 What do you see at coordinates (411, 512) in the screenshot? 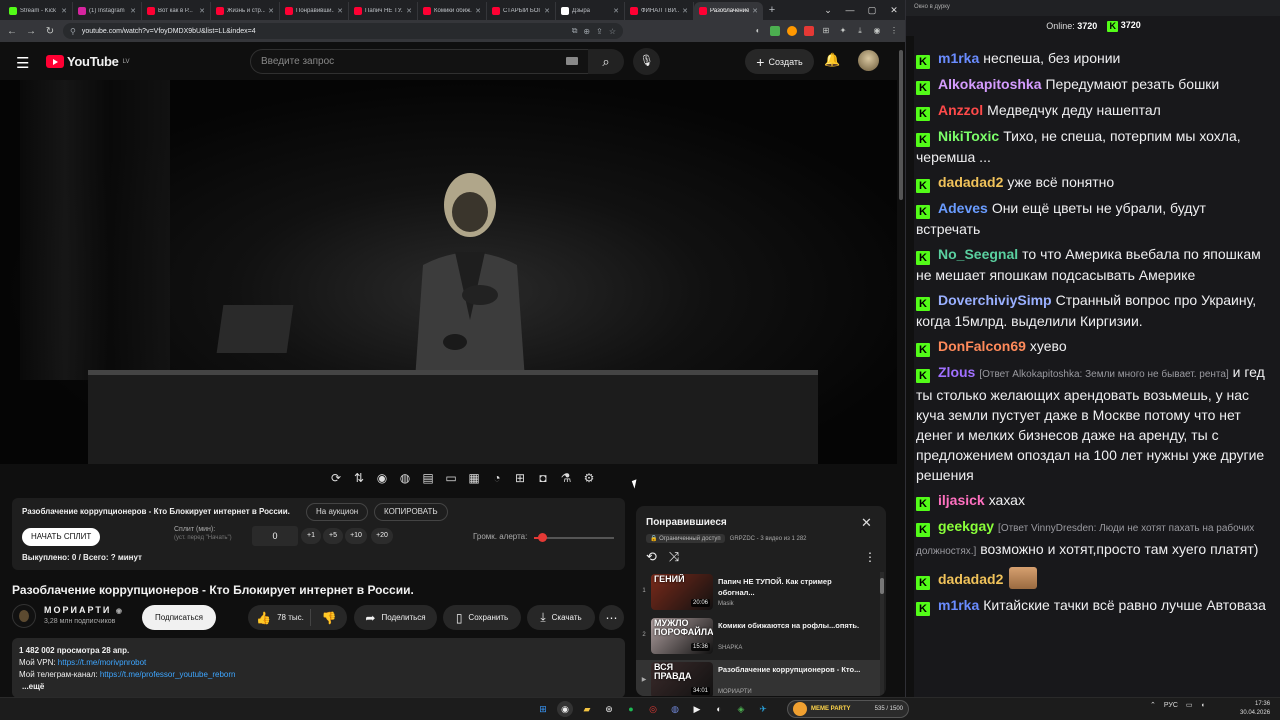
I see `copy-button: КОПИРОВАТЬ` at bounding box center [411, 512].